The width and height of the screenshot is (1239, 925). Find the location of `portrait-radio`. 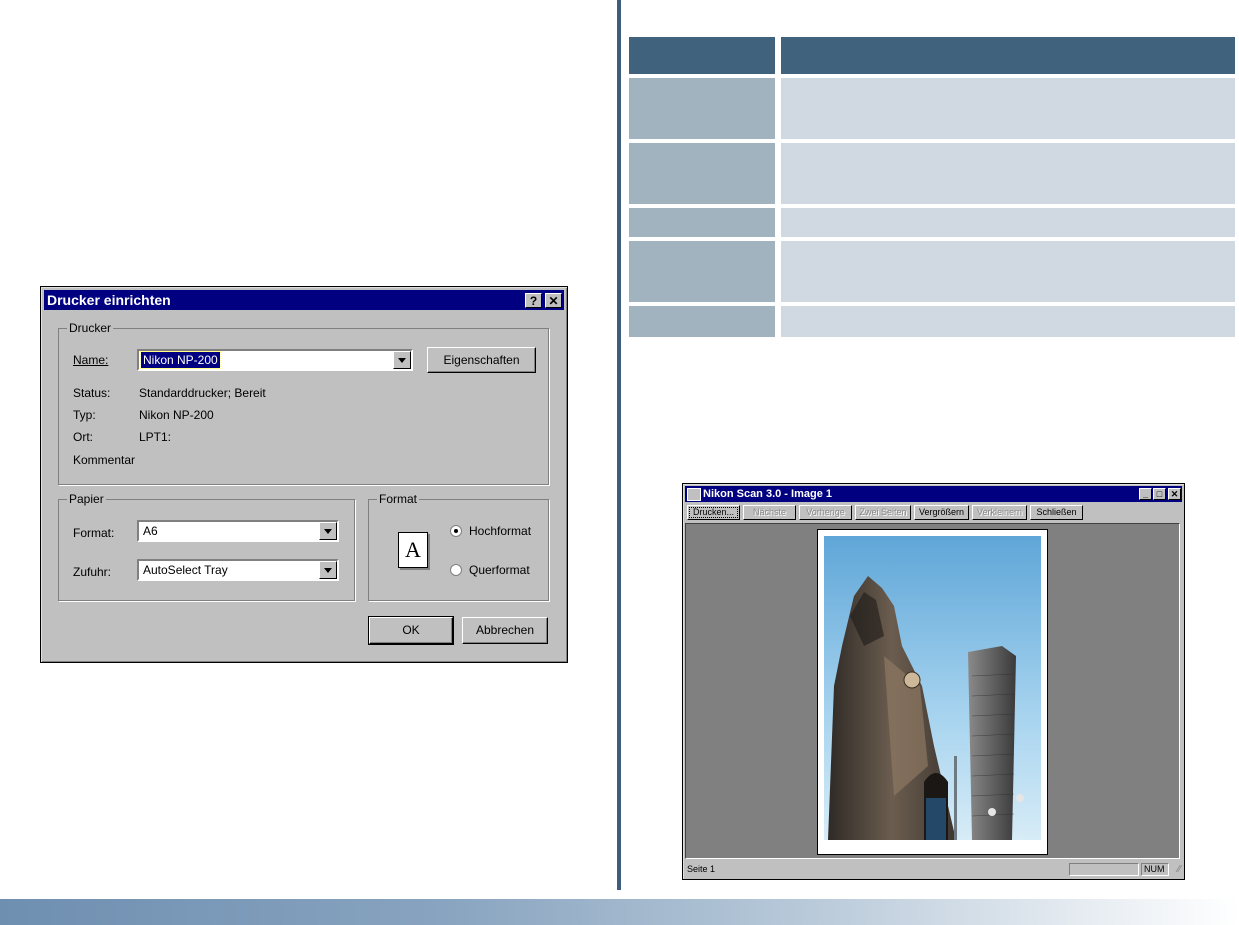

portrait-radio is located at coordinates (456, 531).